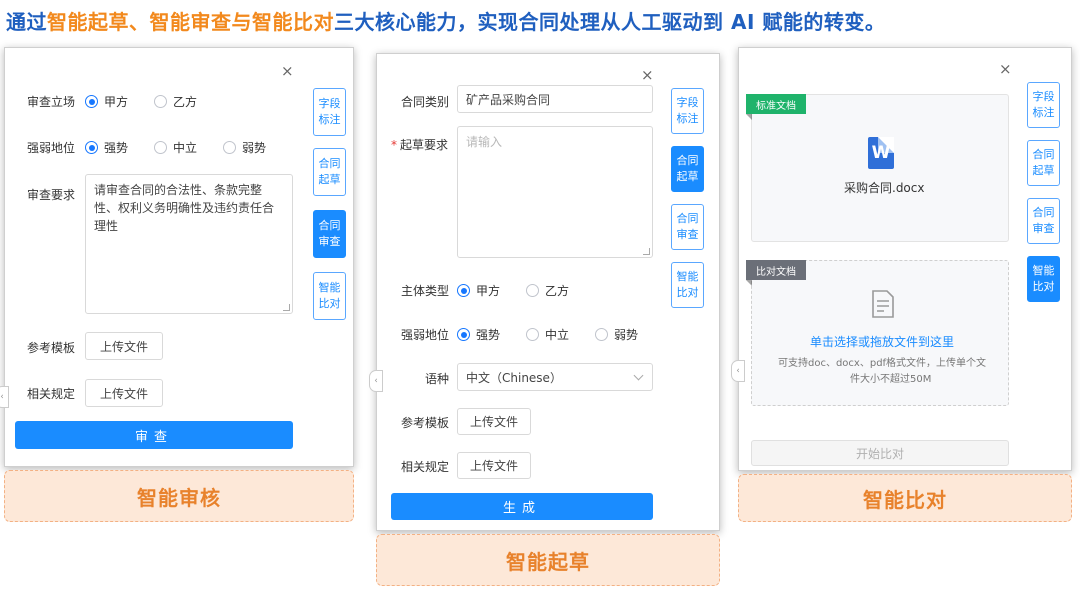 The width and height of the screenshot is (1080, 591). Describe the element at coordinates (891, 379) in the screenshot. I see `upload-hint-line2: 件大小不超过50M` at that location.